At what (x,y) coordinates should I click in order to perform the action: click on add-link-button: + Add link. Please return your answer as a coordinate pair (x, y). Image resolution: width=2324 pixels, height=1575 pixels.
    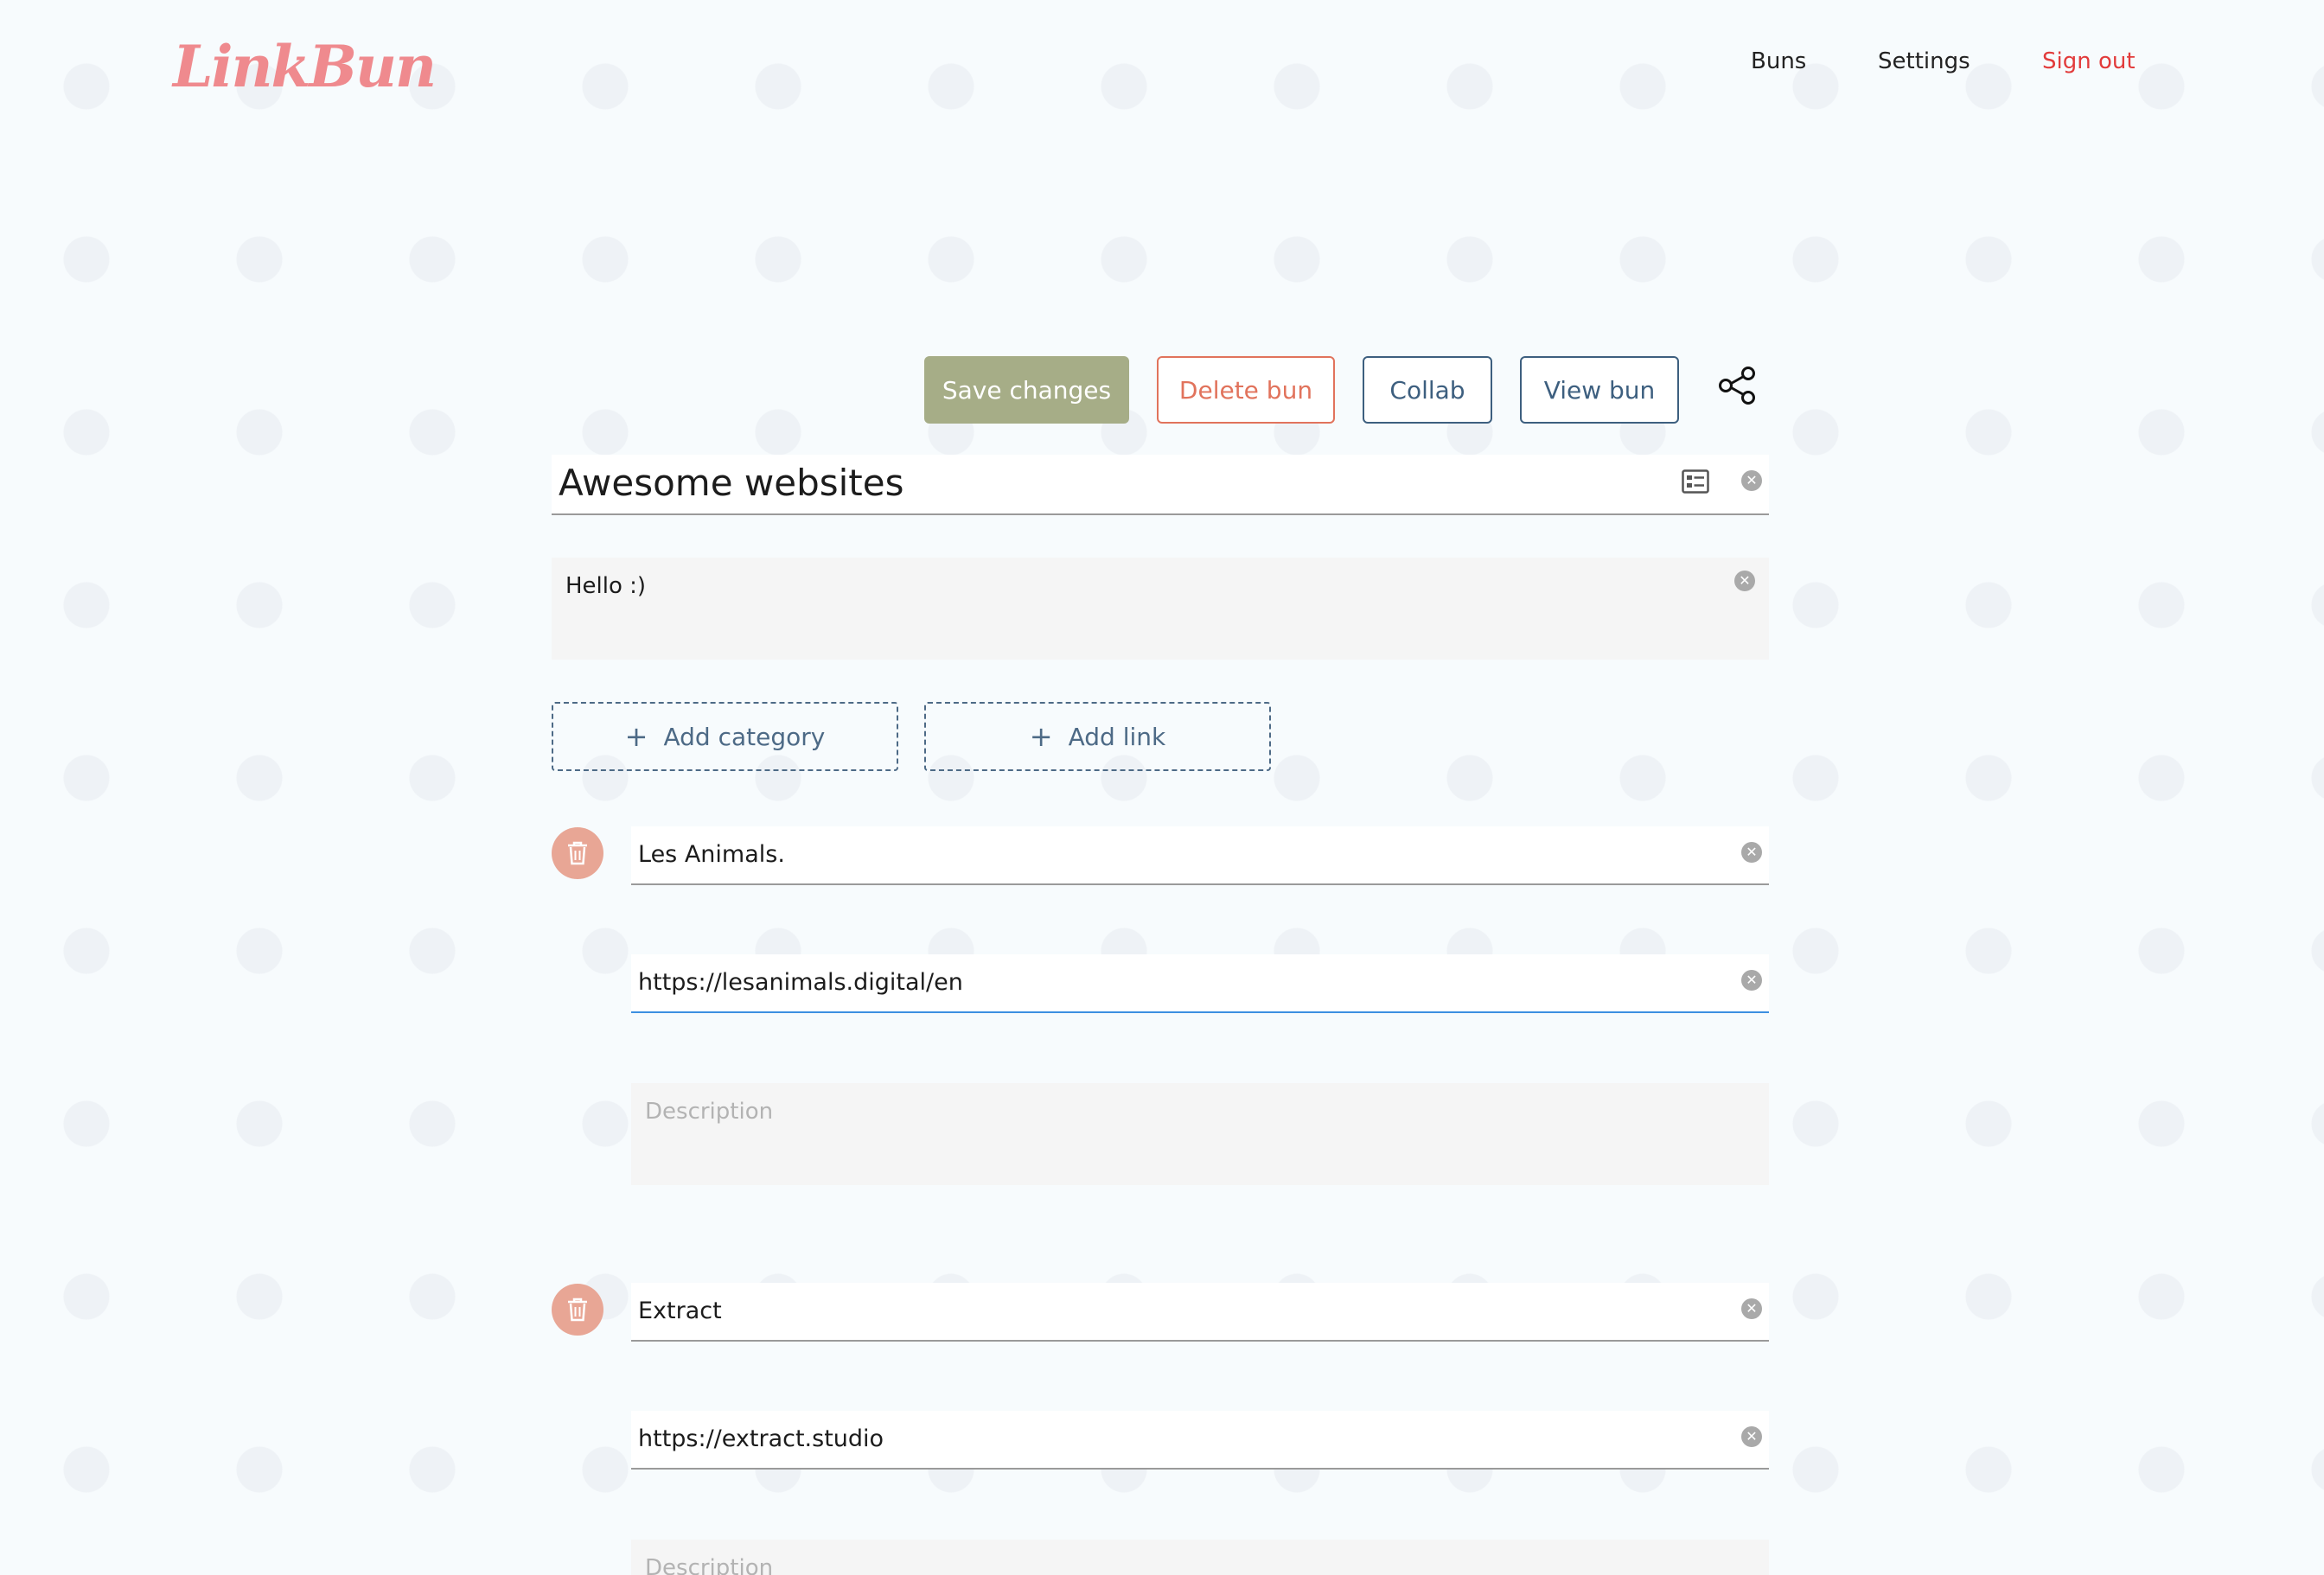
    Looking at the image, I should click on (1097, 736).